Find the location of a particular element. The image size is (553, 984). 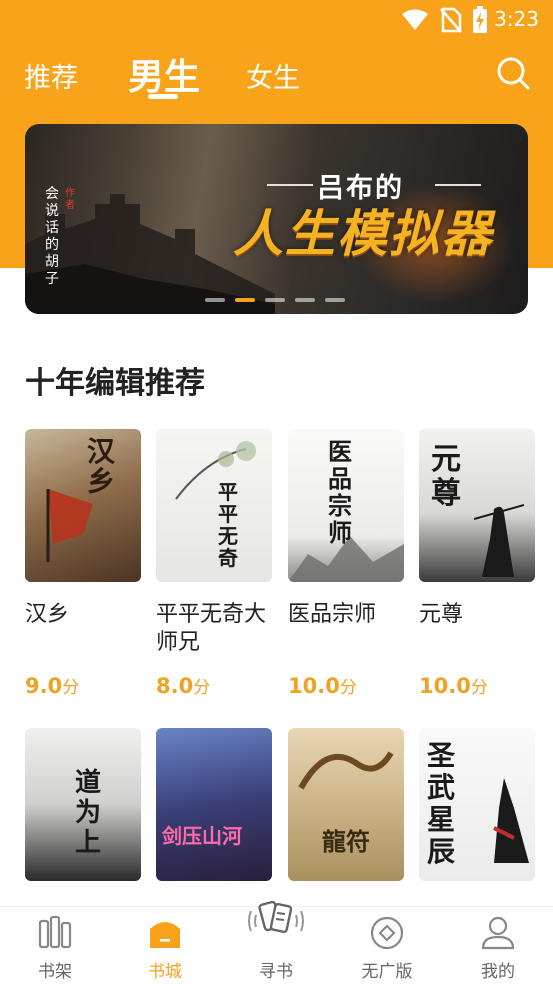

book-cover: 汉乡 is located at coordinates (83, 505).